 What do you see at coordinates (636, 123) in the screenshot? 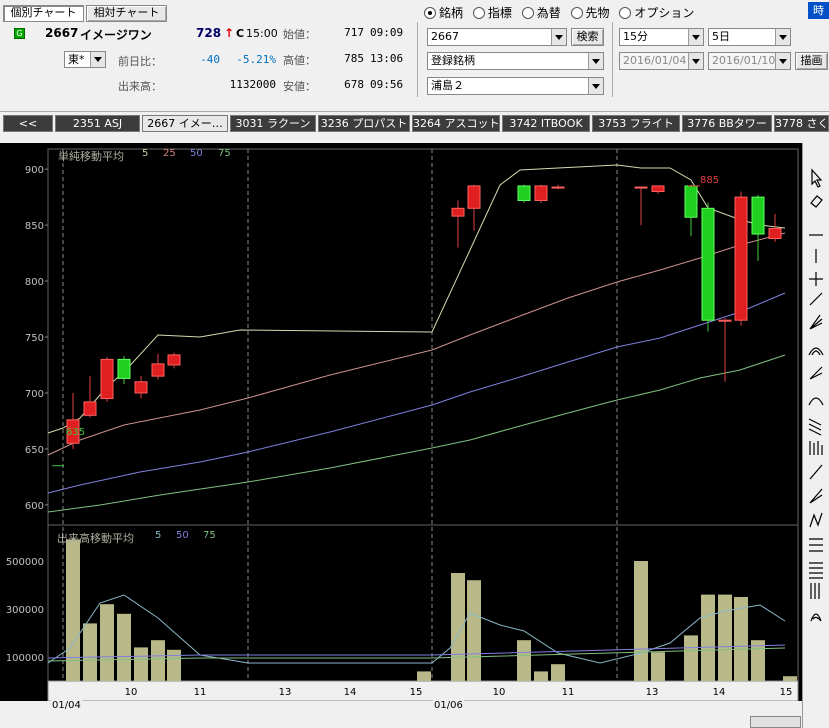
I see `ticker-tab: 3753 フライト` at bounding box center [636, 123].